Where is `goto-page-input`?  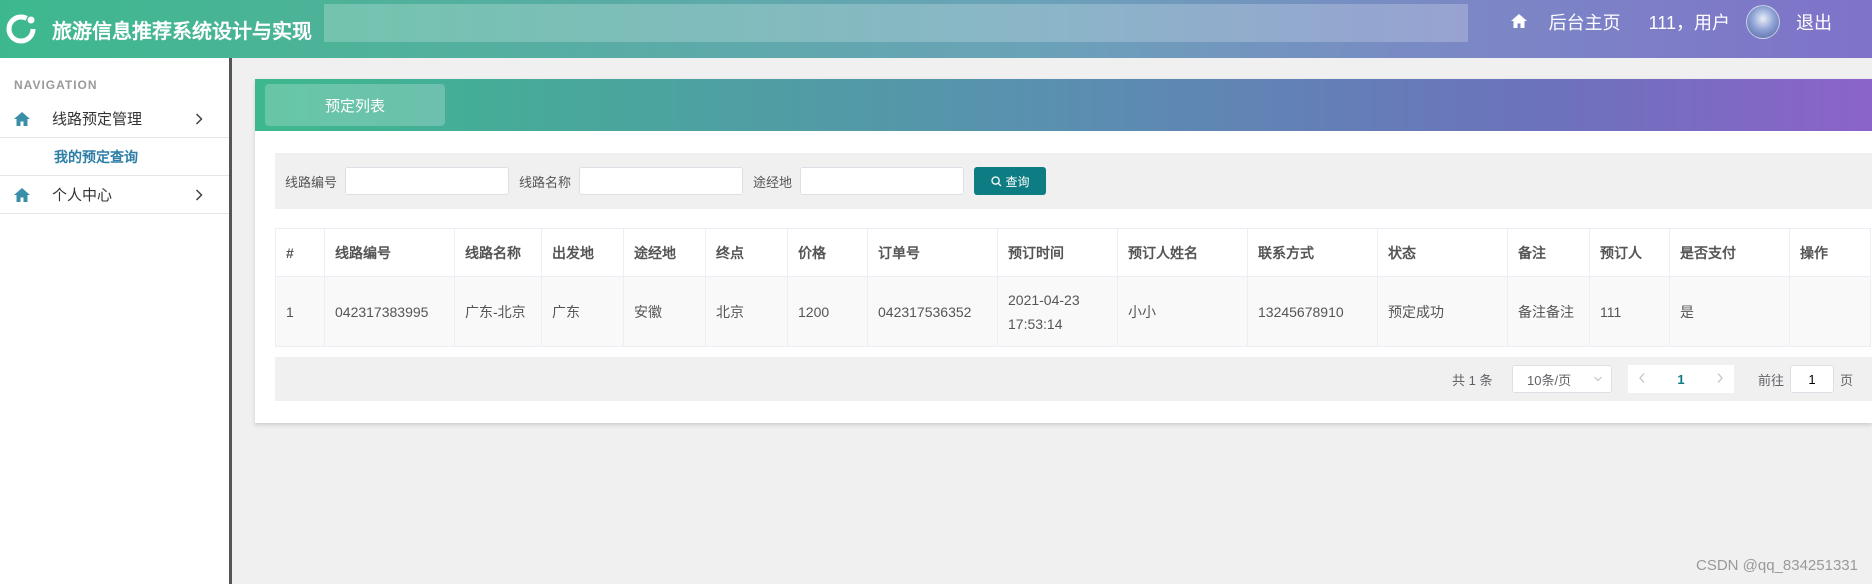
goto-page-input is located at coordinates (1812, 379).